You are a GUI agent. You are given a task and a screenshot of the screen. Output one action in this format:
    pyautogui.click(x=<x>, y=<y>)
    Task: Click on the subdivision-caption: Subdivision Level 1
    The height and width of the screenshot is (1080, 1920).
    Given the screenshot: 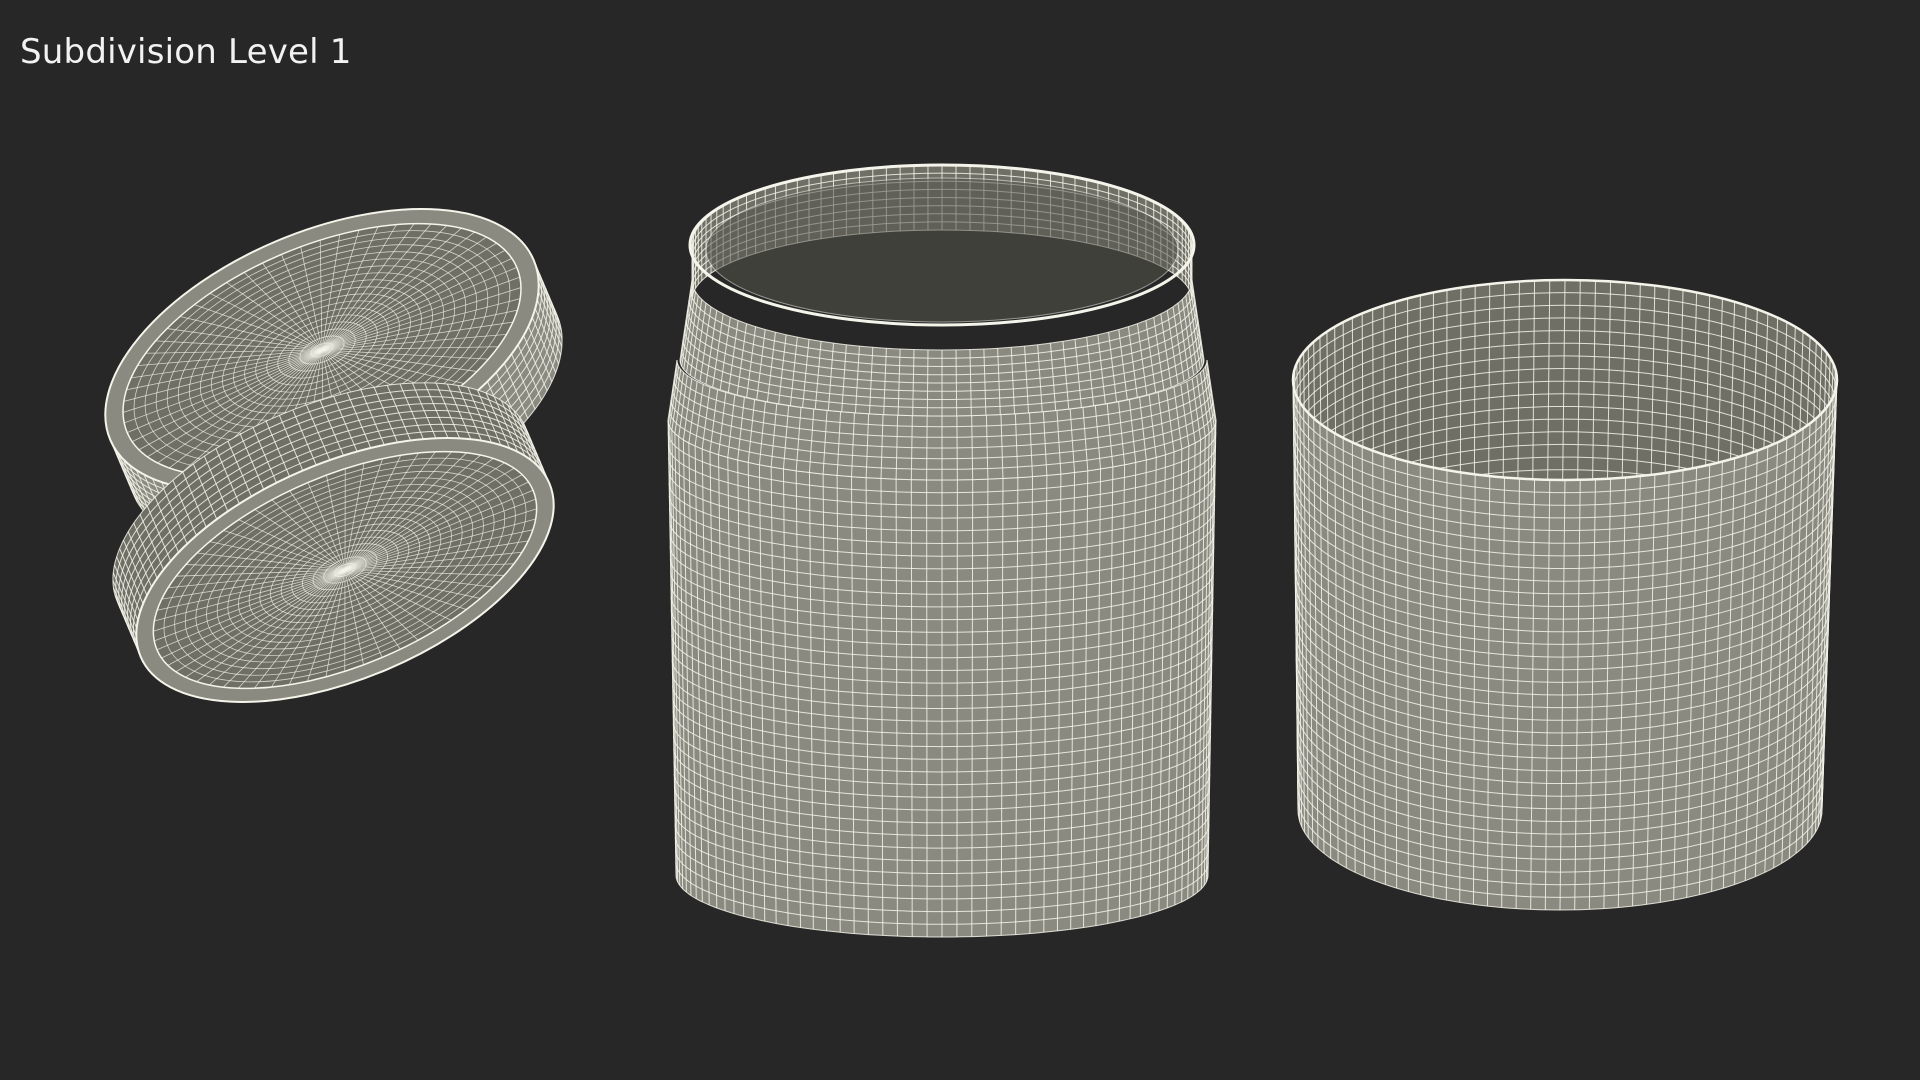 What is the action you would take?
    pyautogui.click(x=186, y=52)
    